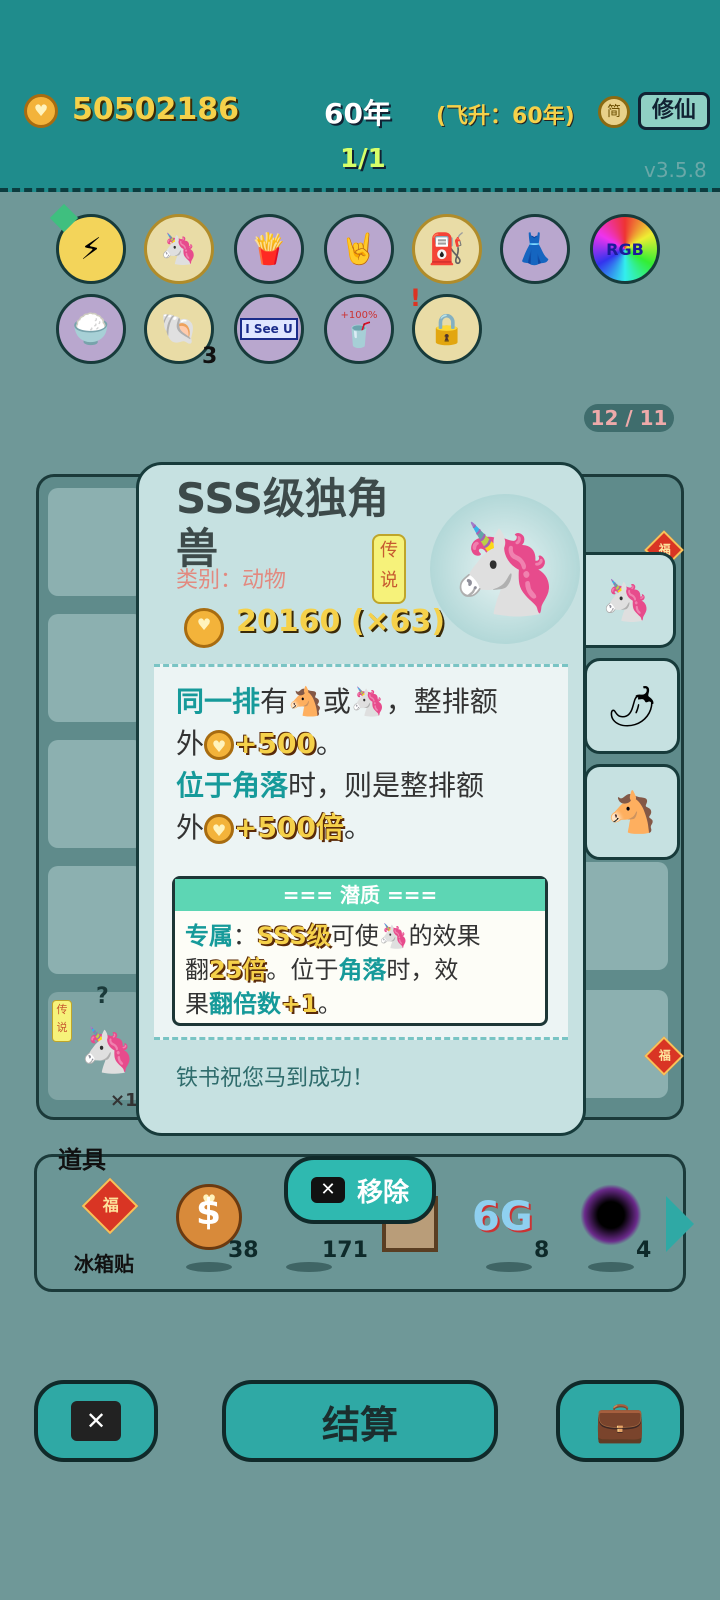 This screenshot has height=1600, width=720. Describe the element at coordinates (363, 159) in the screenshot. I see `round-counter: 1/1` at that location.